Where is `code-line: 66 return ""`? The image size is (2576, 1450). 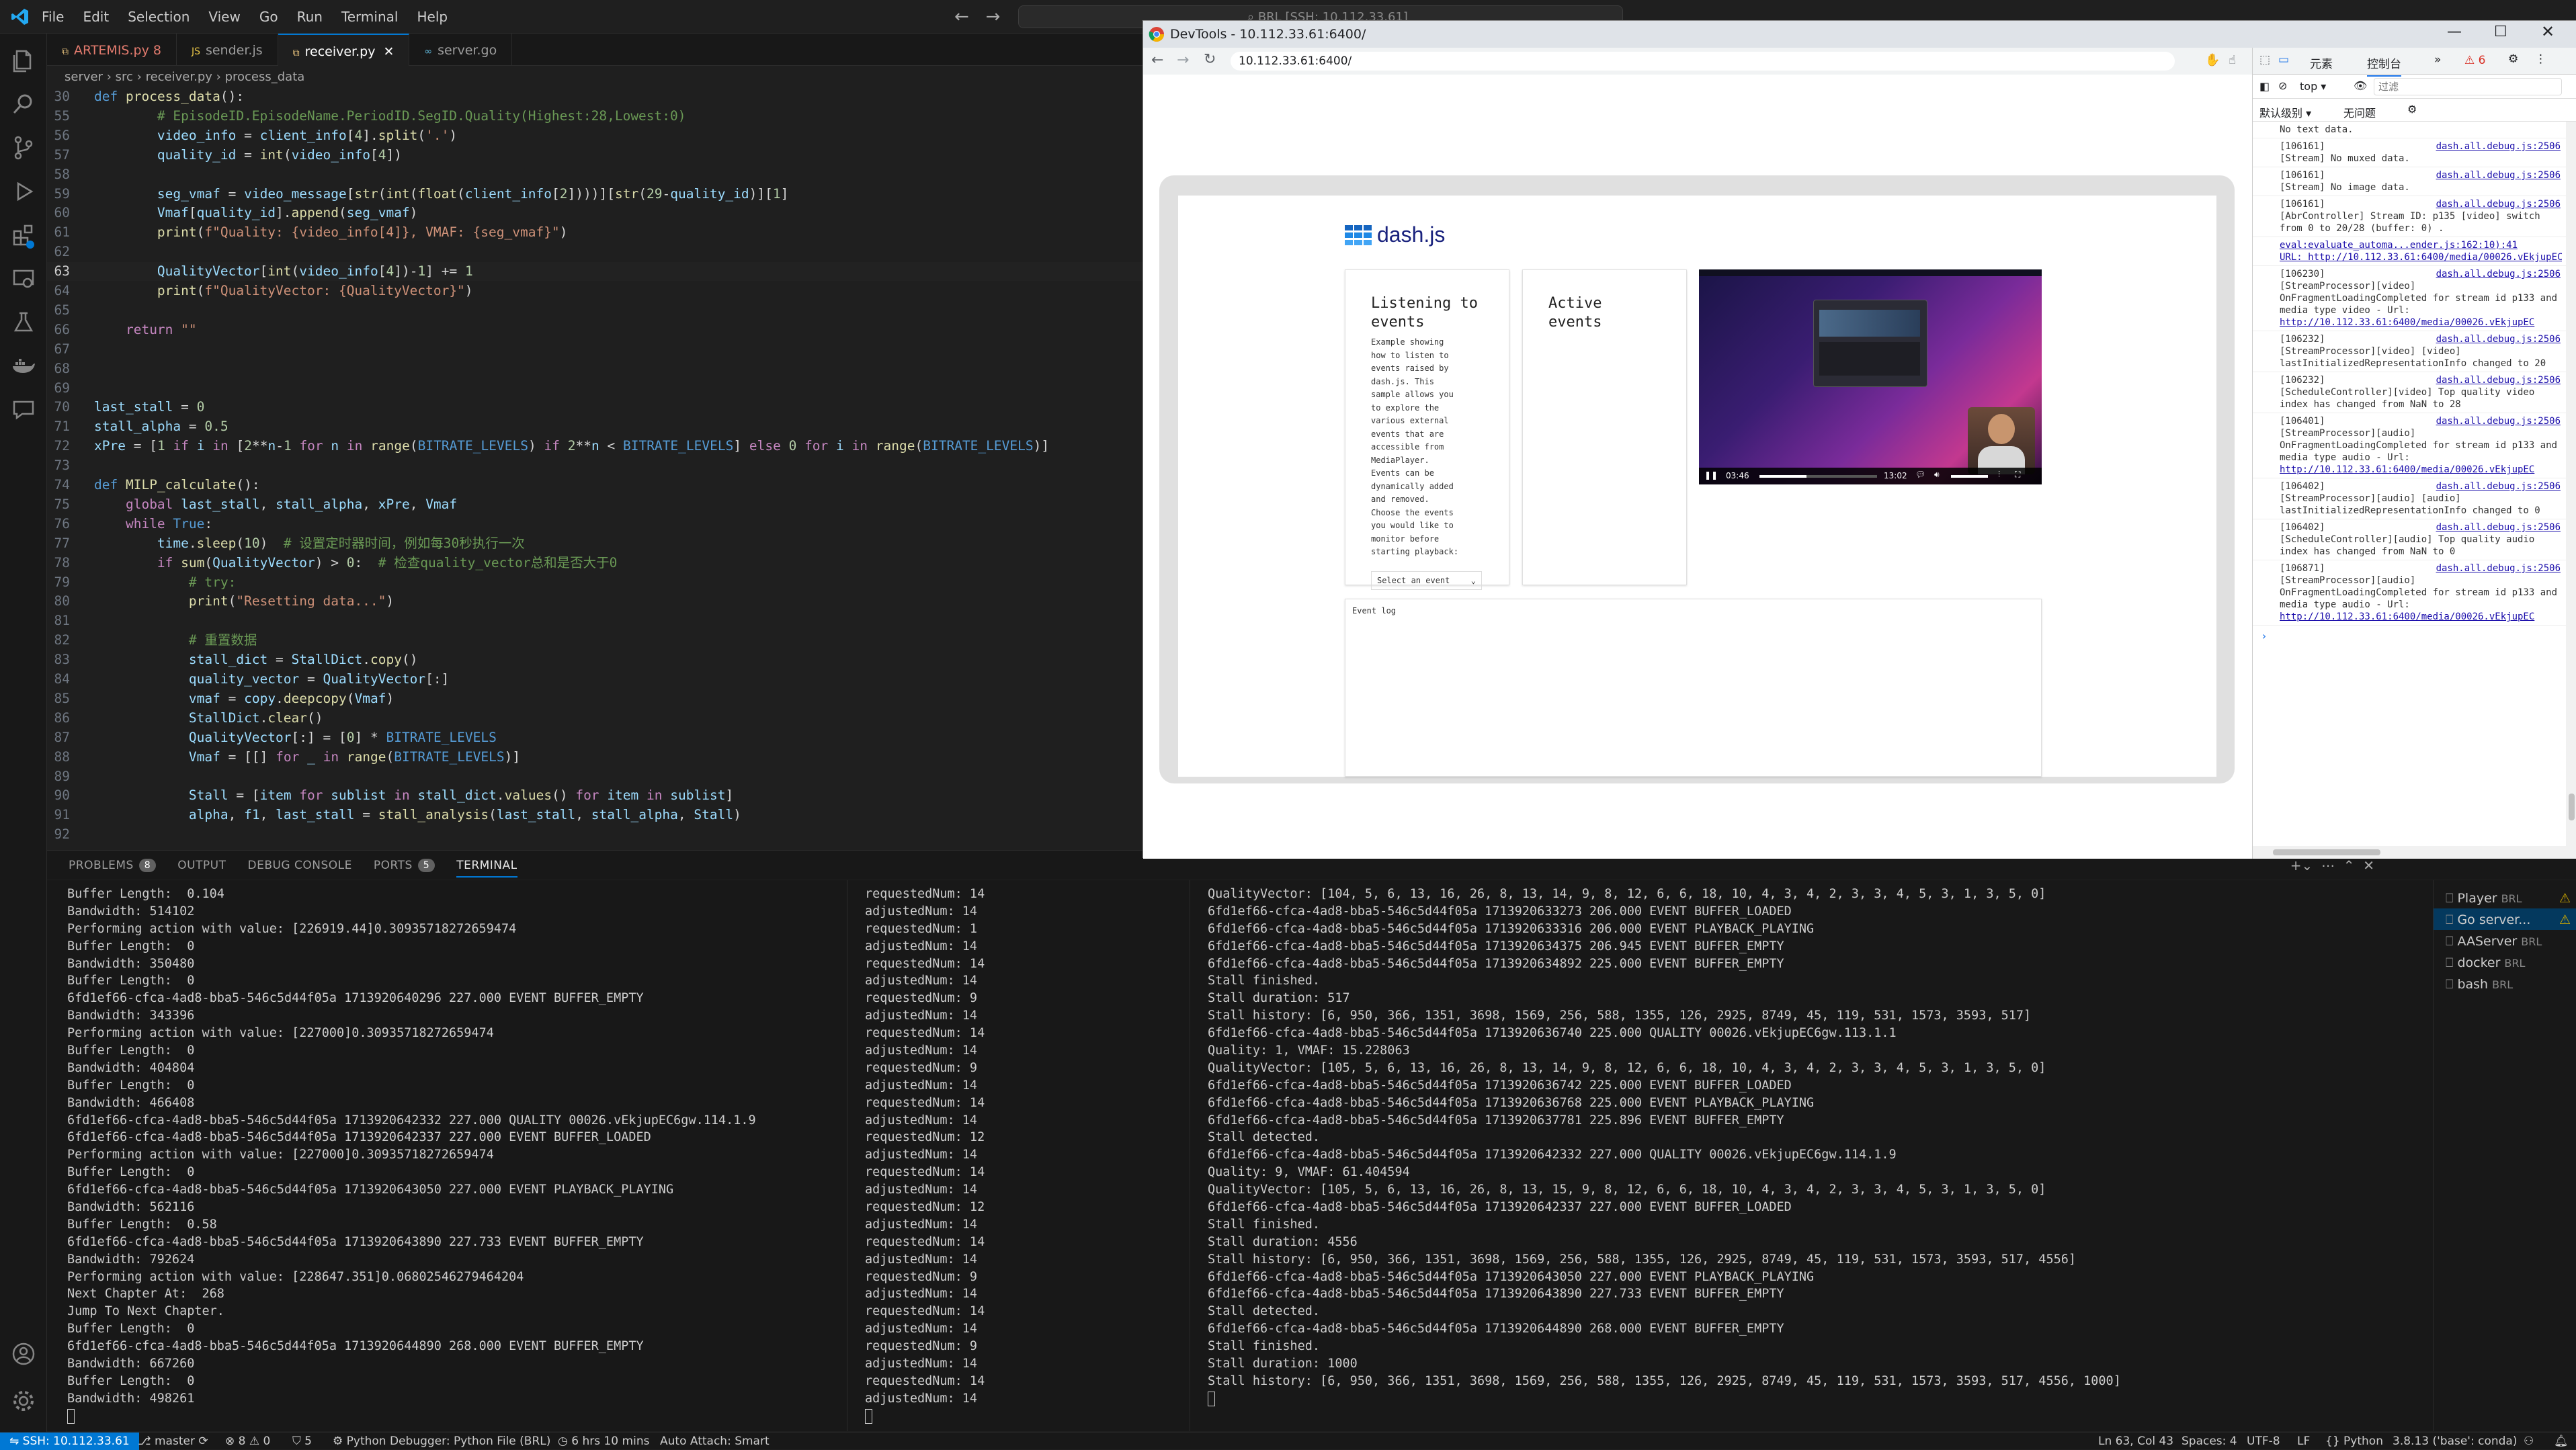
code-line: 66 return "" is located at coordinates (594, 330).